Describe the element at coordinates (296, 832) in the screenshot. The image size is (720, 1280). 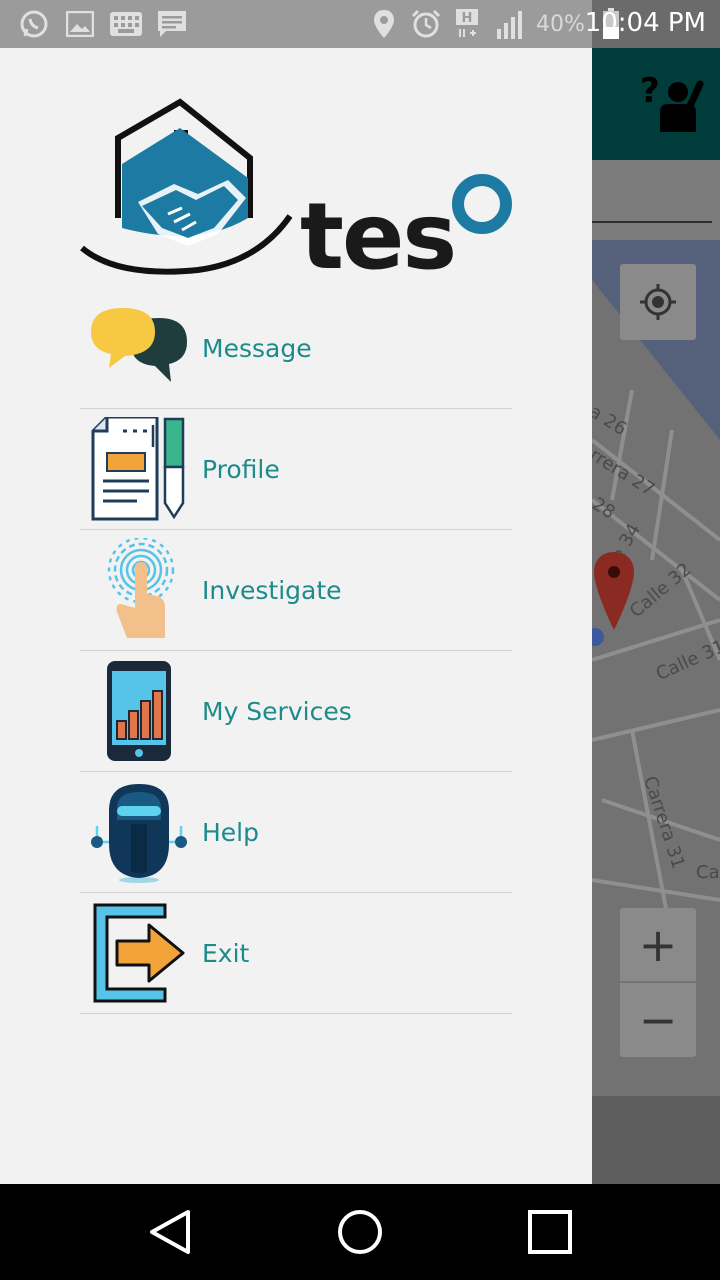
I see `menu-item-help: Help` at that location.